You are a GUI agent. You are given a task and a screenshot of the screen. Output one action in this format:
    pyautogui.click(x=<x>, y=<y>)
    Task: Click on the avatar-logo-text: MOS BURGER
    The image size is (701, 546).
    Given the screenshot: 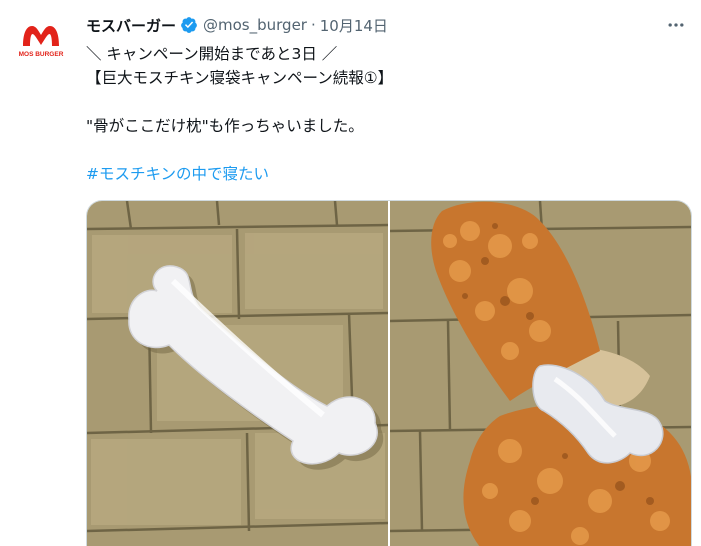 What is the action you would take?
    pyautogui.click(x=41, y=54)
    